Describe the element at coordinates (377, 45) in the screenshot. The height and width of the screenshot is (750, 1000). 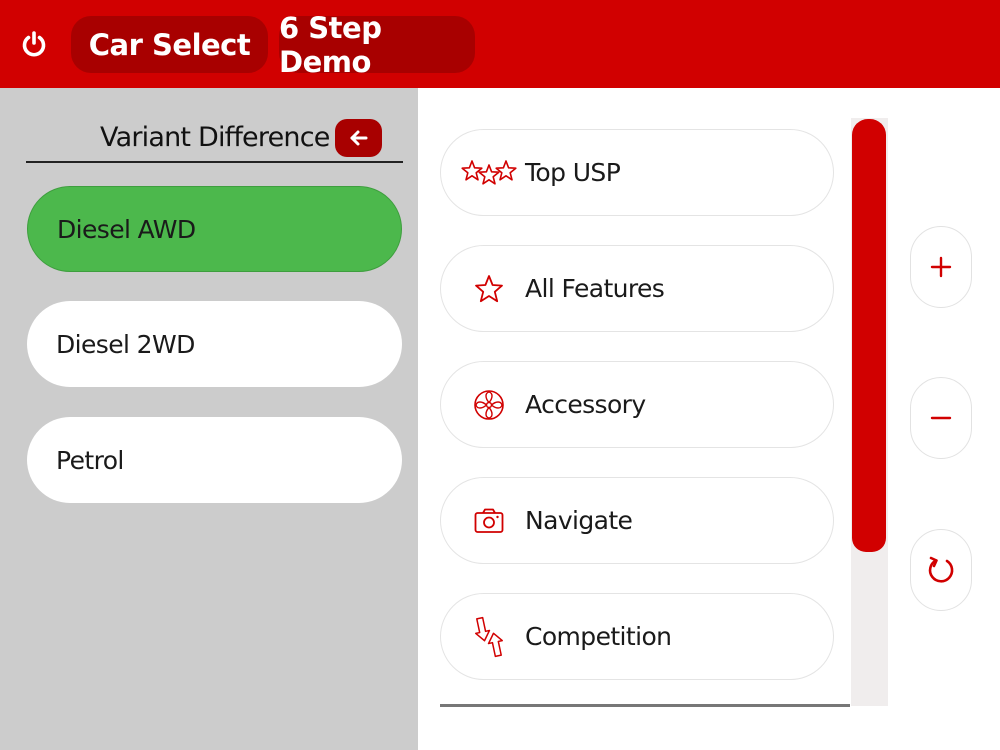
I see `six-step-demo-button: 6 Step Demo` at that location.